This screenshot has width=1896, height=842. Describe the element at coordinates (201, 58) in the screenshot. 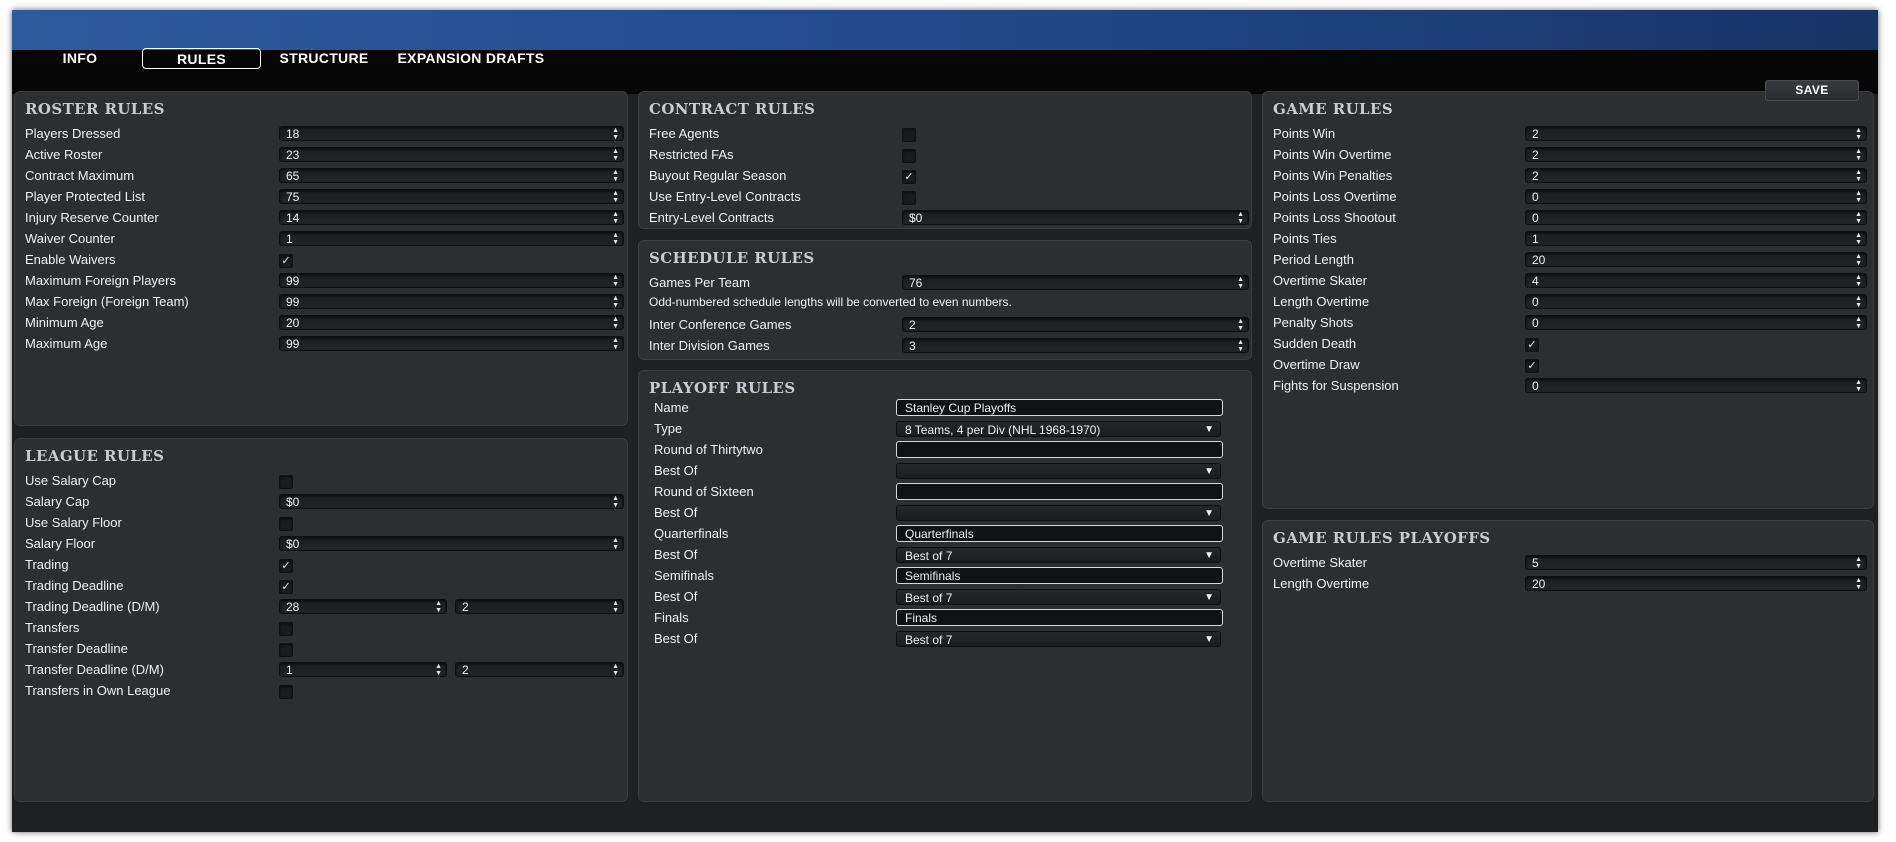

I see `tab-rules: RULES` at that location.